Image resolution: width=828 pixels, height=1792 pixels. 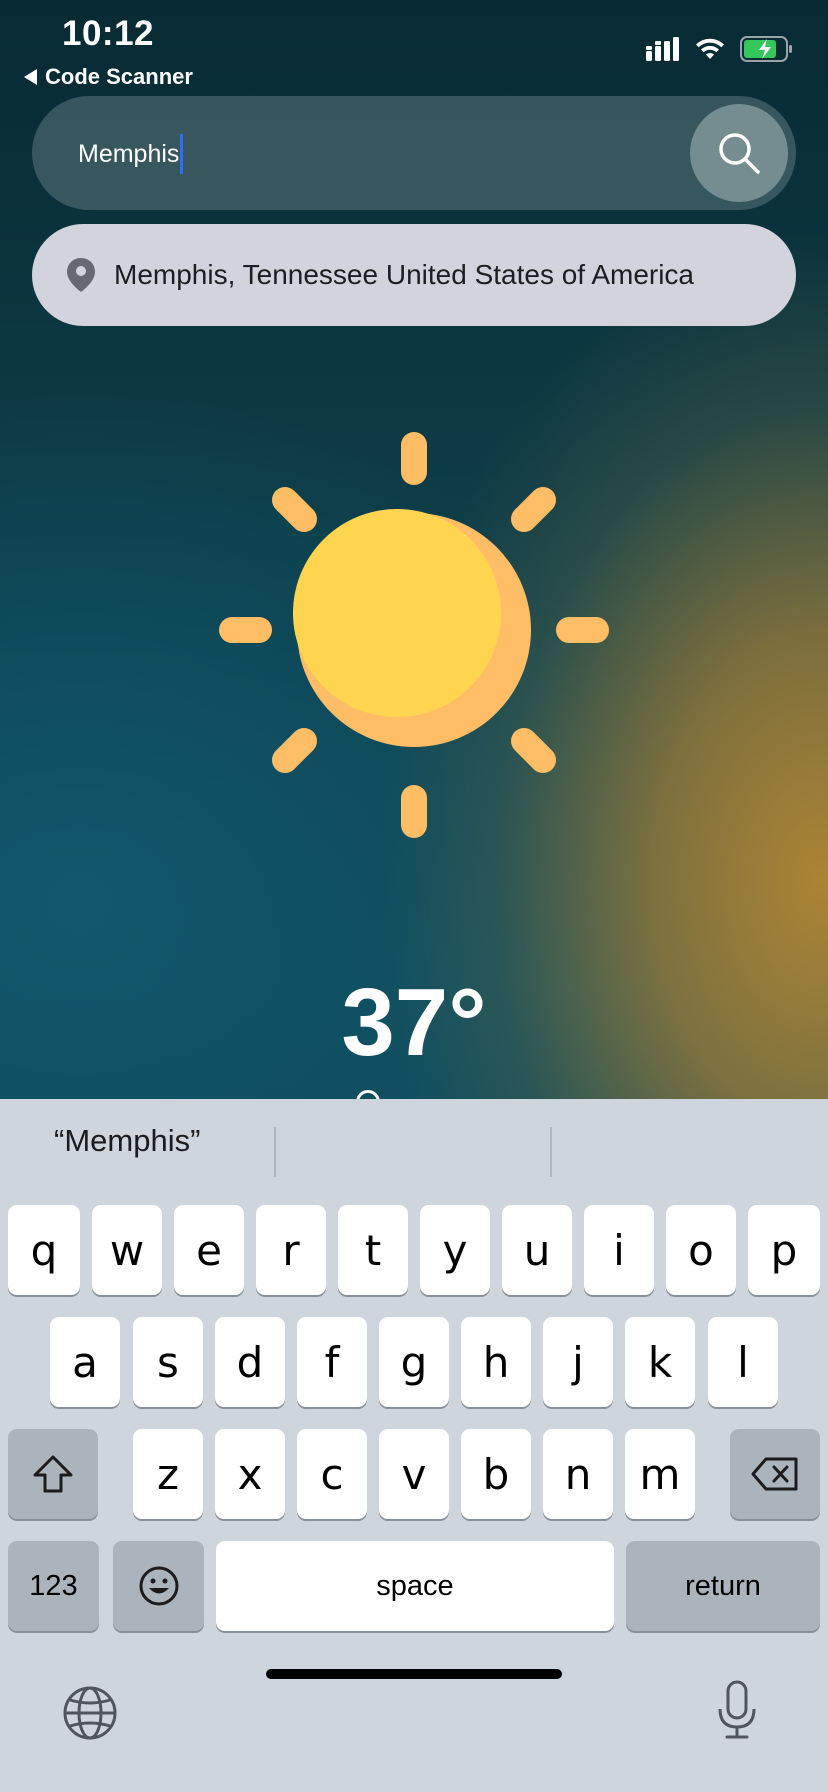 What do you see at coordinates (414, 1474) in the screenshot?
I see `key-v: v` at bounding box center [414, 1474].